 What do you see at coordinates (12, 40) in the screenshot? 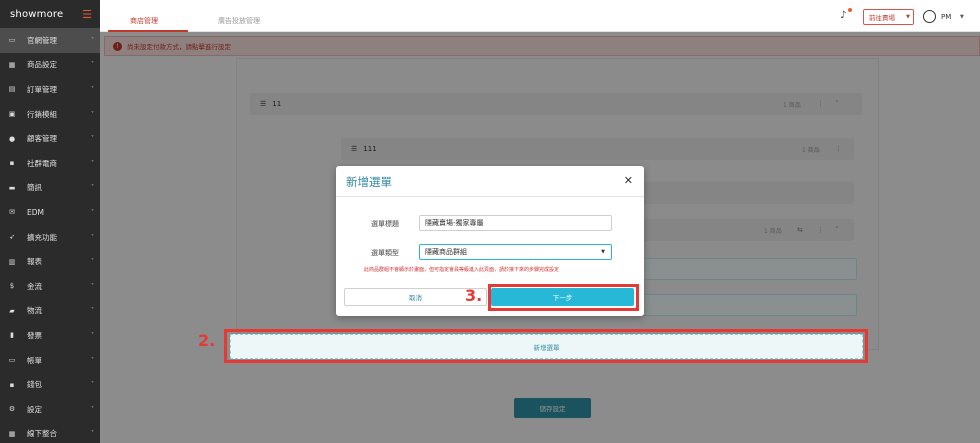
I see `laptop-icon: ▭` at bounding box center [12, 40].